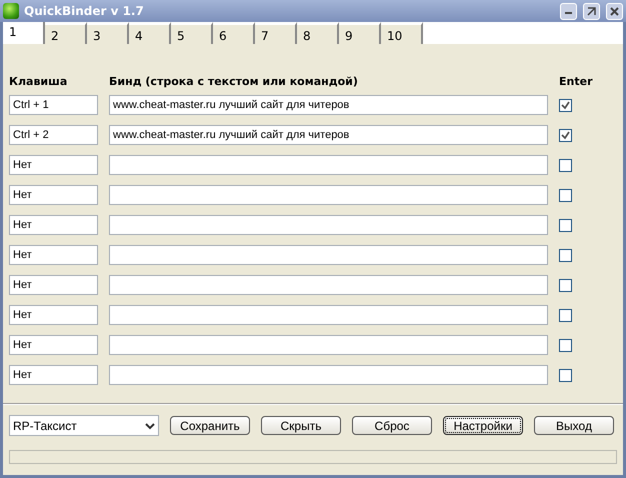  What do you see at coordinates (392, 425) in the screenshot?
I see `action-button: Сброс` at bounding box center [392, 425].